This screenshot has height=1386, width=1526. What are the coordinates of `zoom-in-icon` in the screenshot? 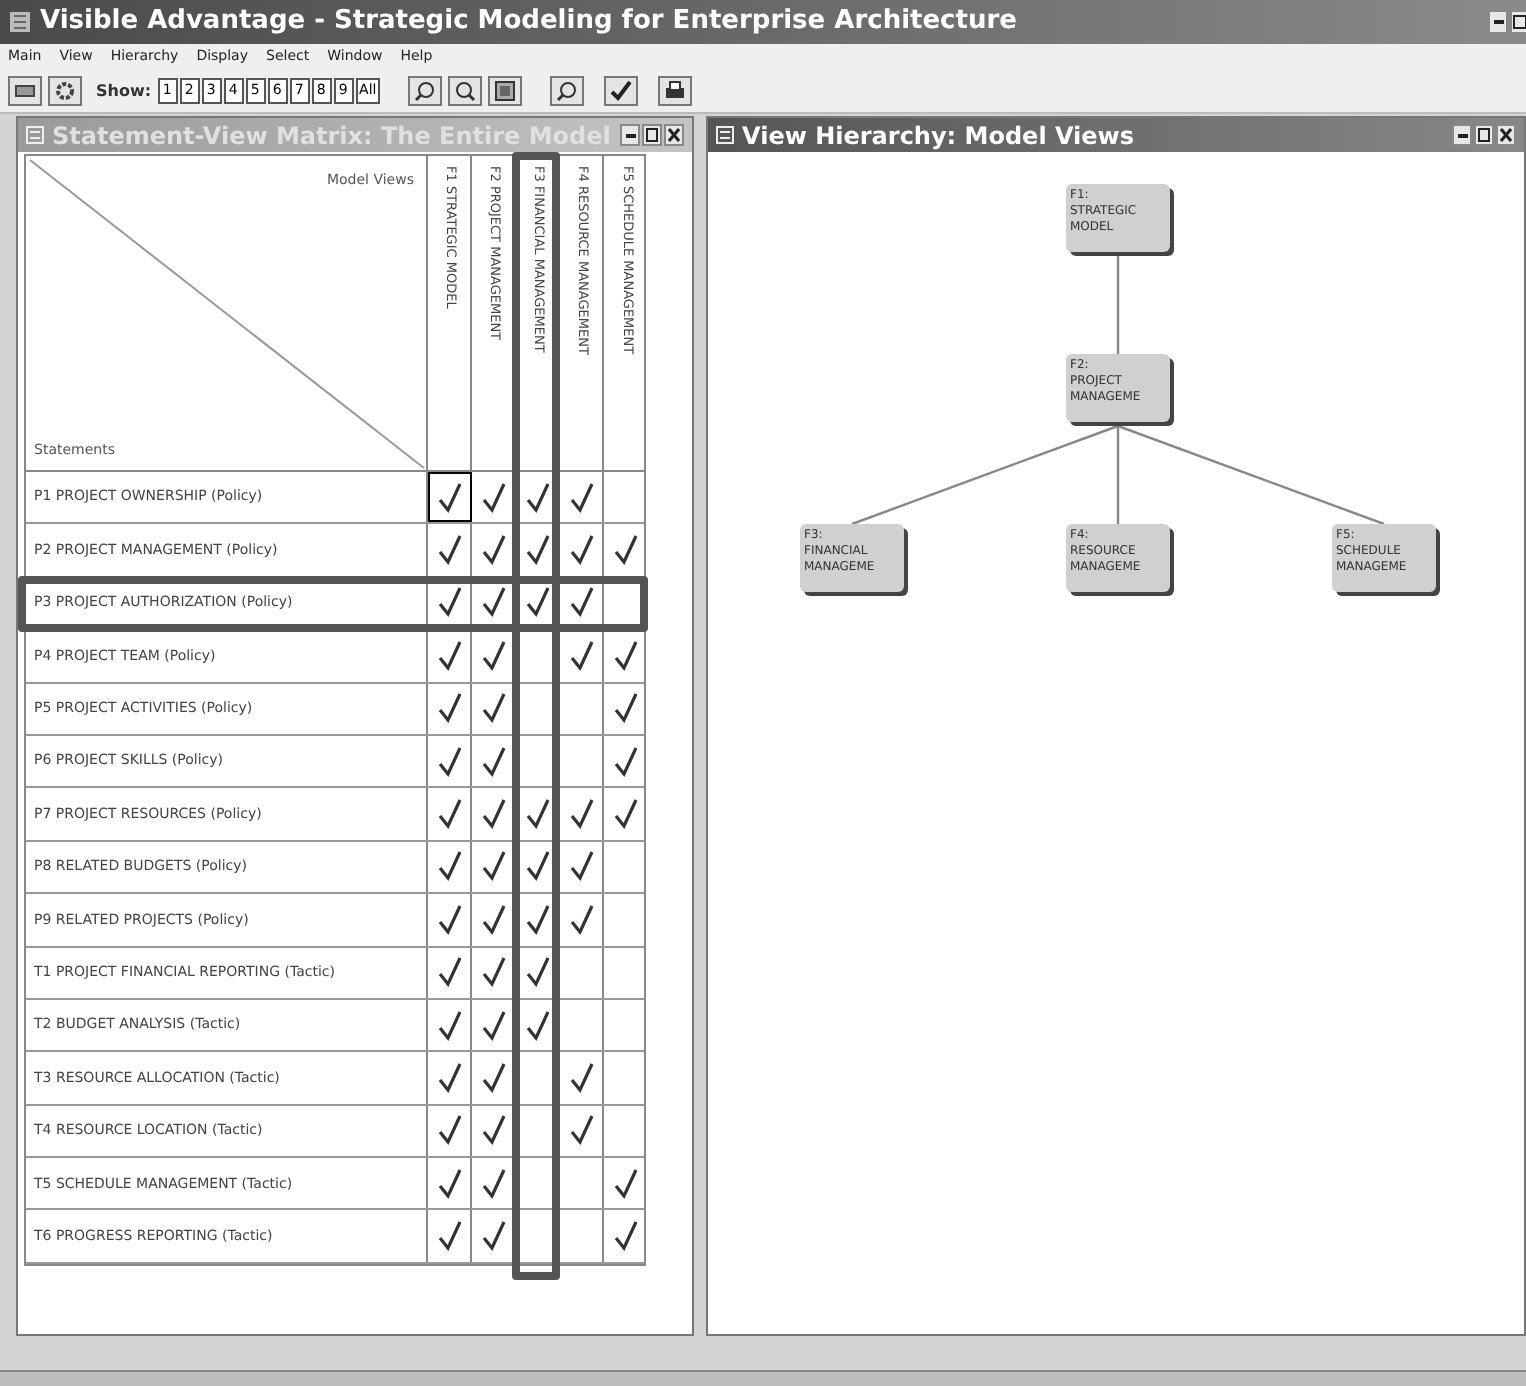 It's located at (425, 91).